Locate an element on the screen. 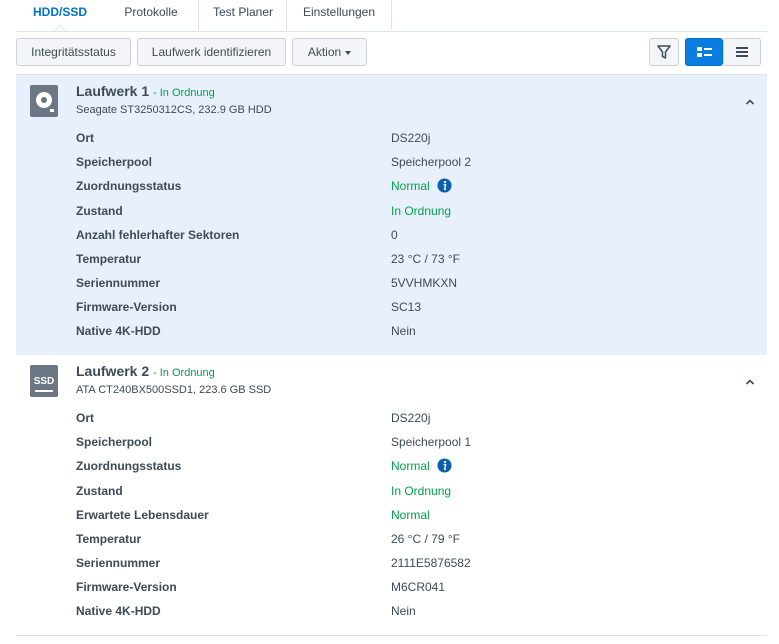  row-value: 5VVHMKXN is located at coordinates (424, 283).